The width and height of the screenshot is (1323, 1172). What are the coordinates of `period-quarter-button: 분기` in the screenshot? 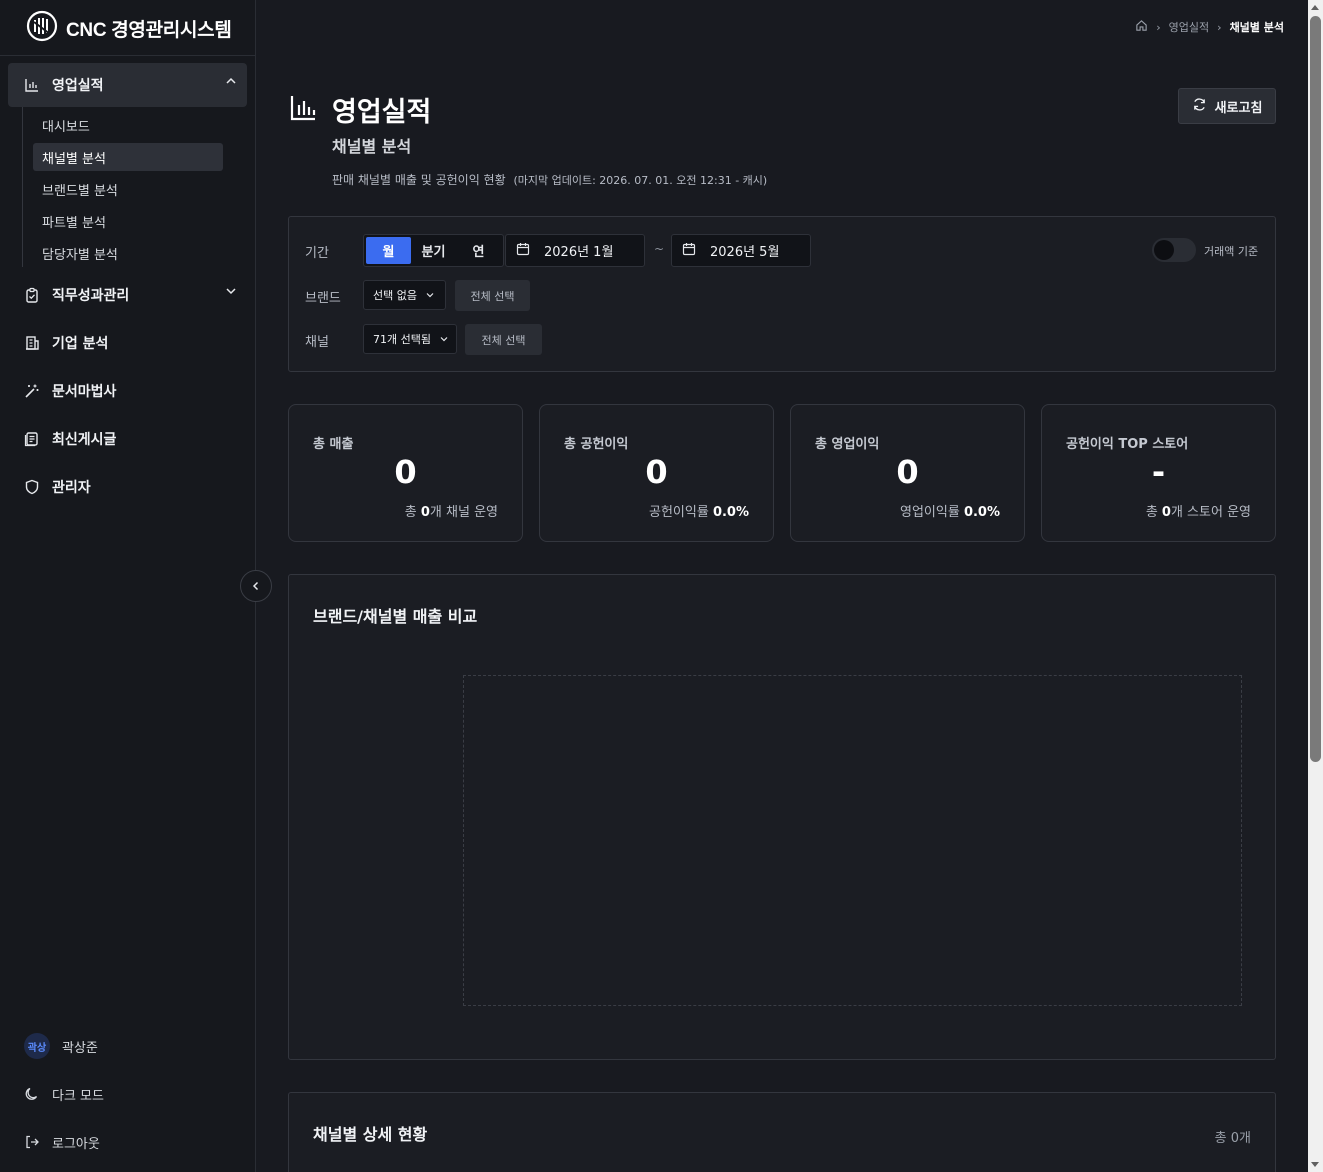 It's located at (433, 250).